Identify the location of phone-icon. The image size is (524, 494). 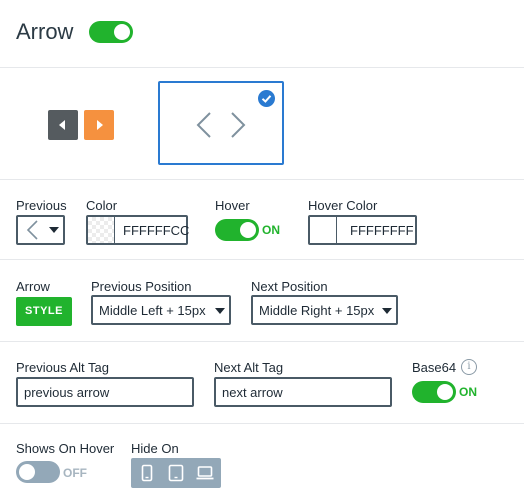
(147, 473).